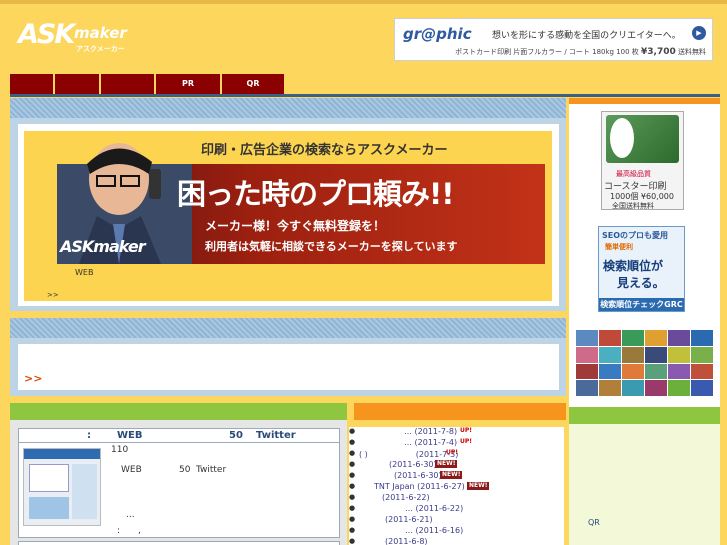 Image resolution: width=727 pixels, height=545 pixels. What do you see at coordinates (120, 450) in the screenshot?
I see `feature-count: 110` at bounding box center [120, 450].